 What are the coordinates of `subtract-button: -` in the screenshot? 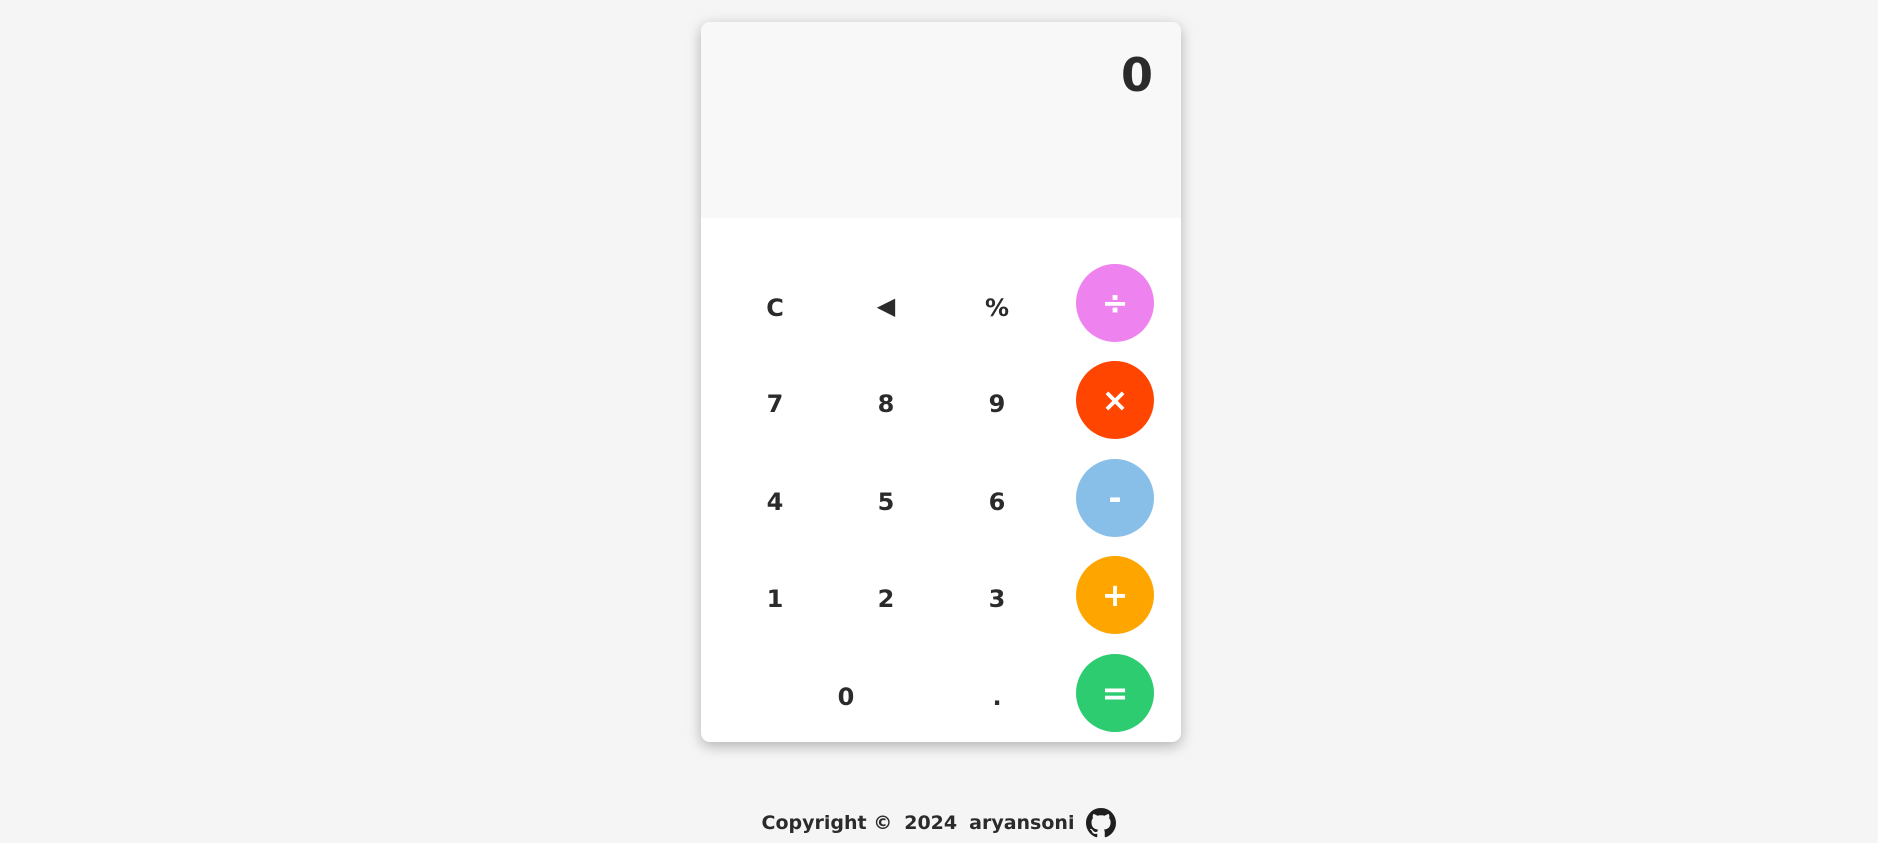 It's located at (1115, 498).